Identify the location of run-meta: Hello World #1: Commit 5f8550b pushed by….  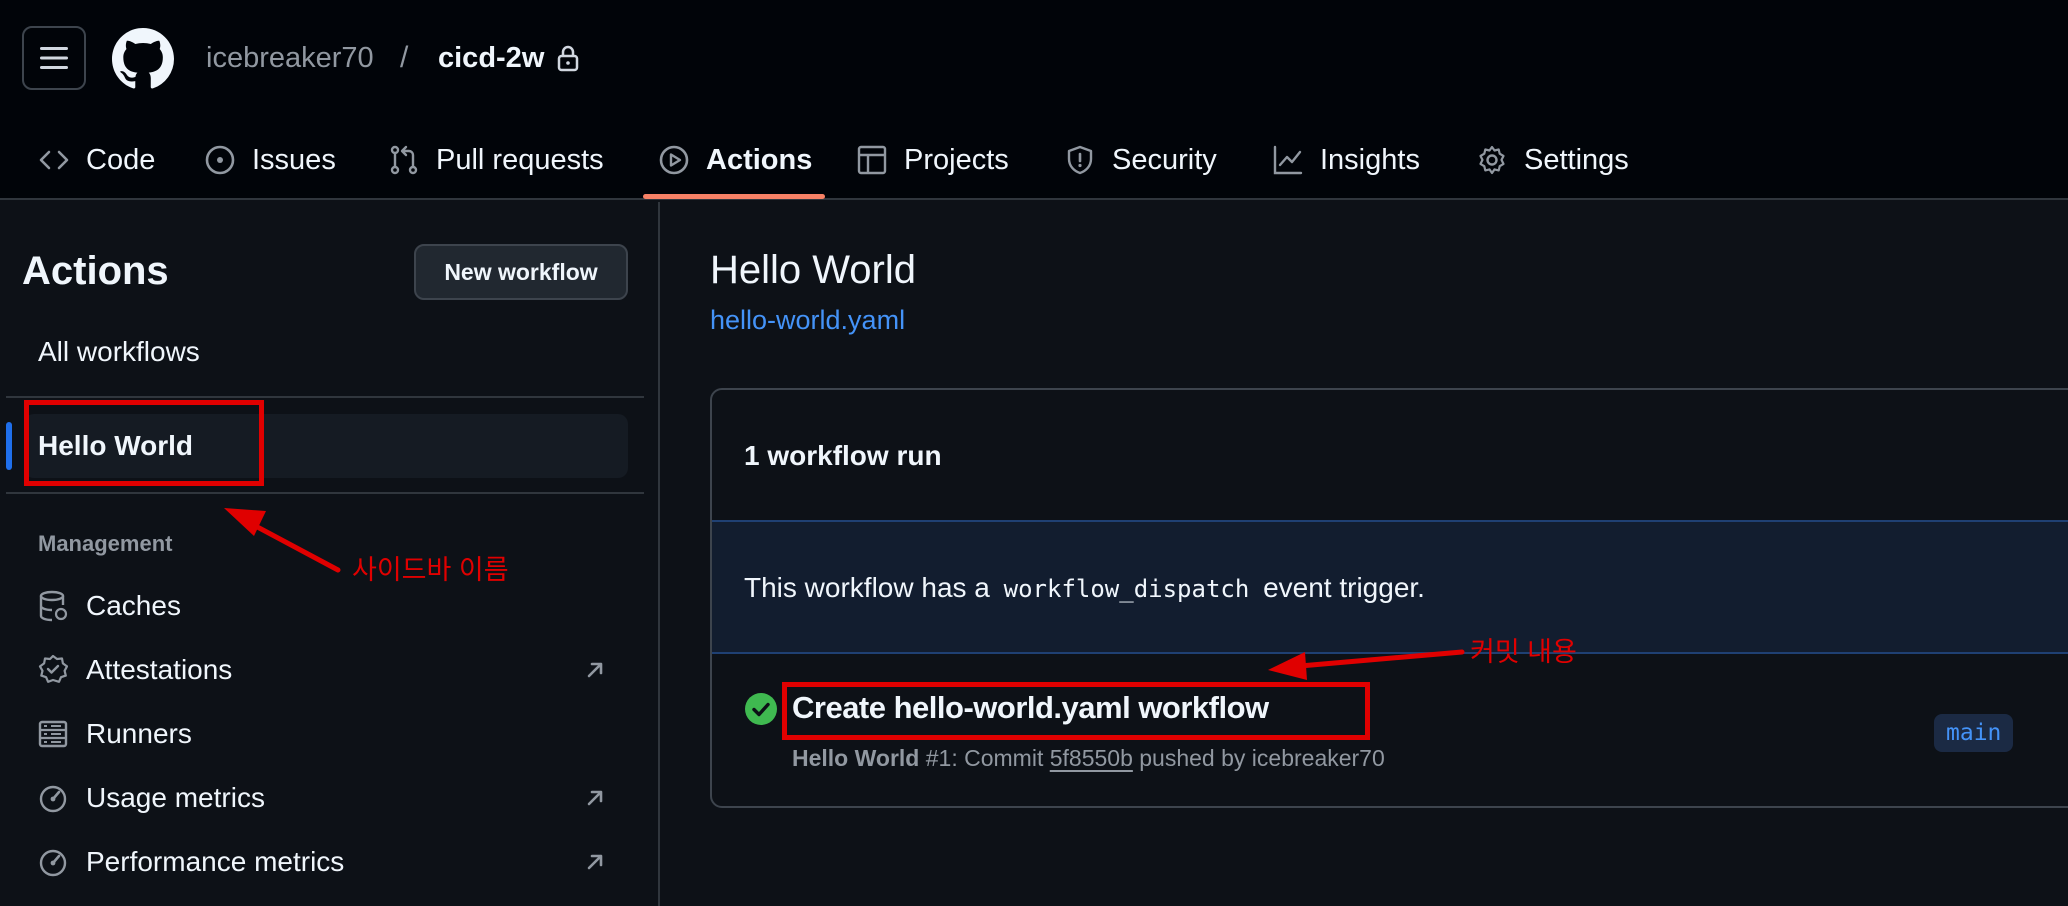
(1088, 758).